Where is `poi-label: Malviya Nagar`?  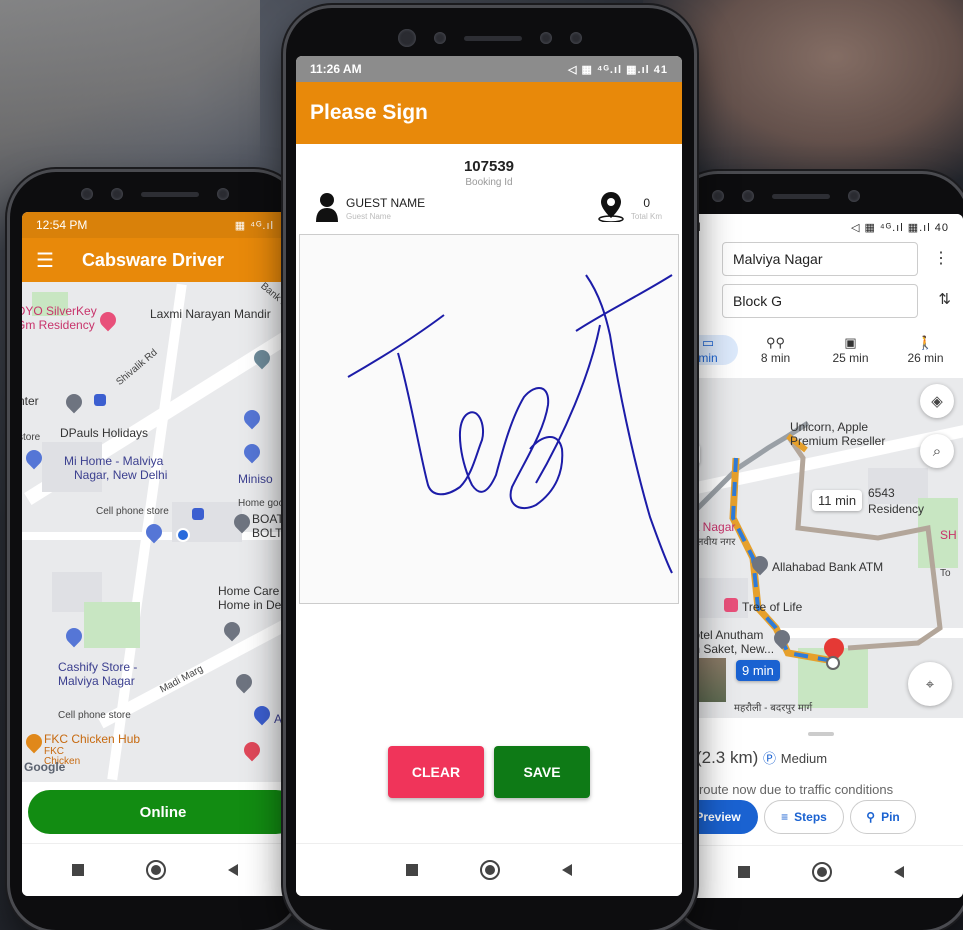
poi-label: Malviya Nagar is located at coordinates (96, 681).